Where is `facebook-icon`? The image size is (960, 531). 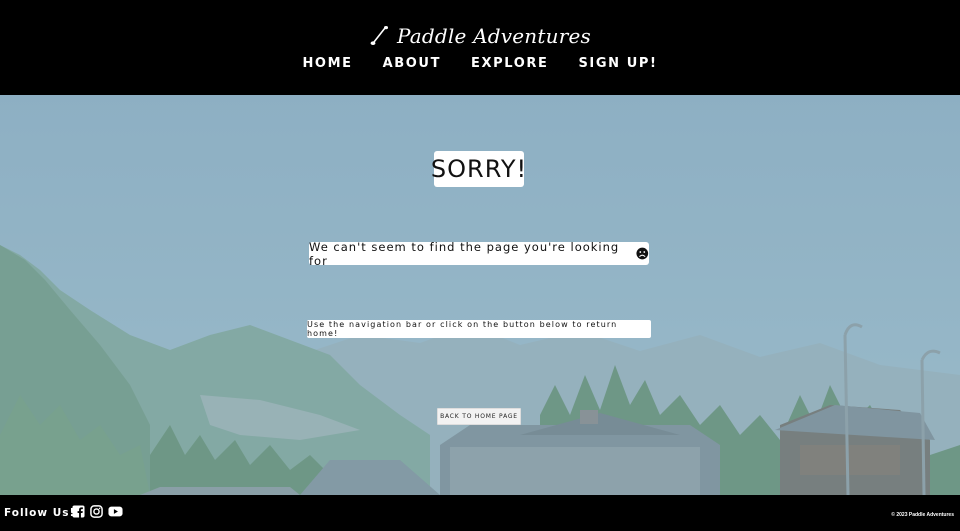 facebook-icon is located at coordinates (78, 511).